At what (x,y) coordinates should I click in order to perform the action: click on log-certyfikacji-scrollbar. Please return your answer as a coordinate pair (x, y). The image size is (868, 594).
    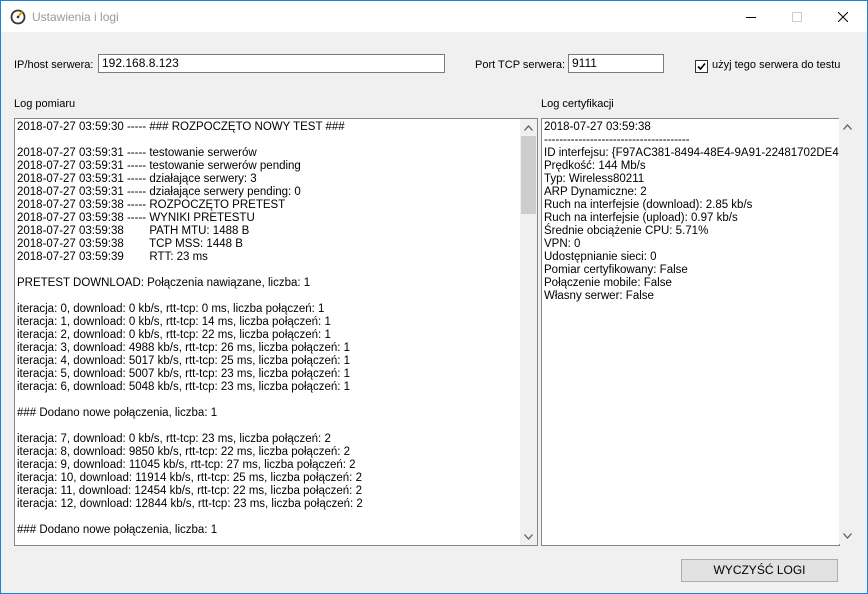
    Looking at the image, I should click on (847, 331).